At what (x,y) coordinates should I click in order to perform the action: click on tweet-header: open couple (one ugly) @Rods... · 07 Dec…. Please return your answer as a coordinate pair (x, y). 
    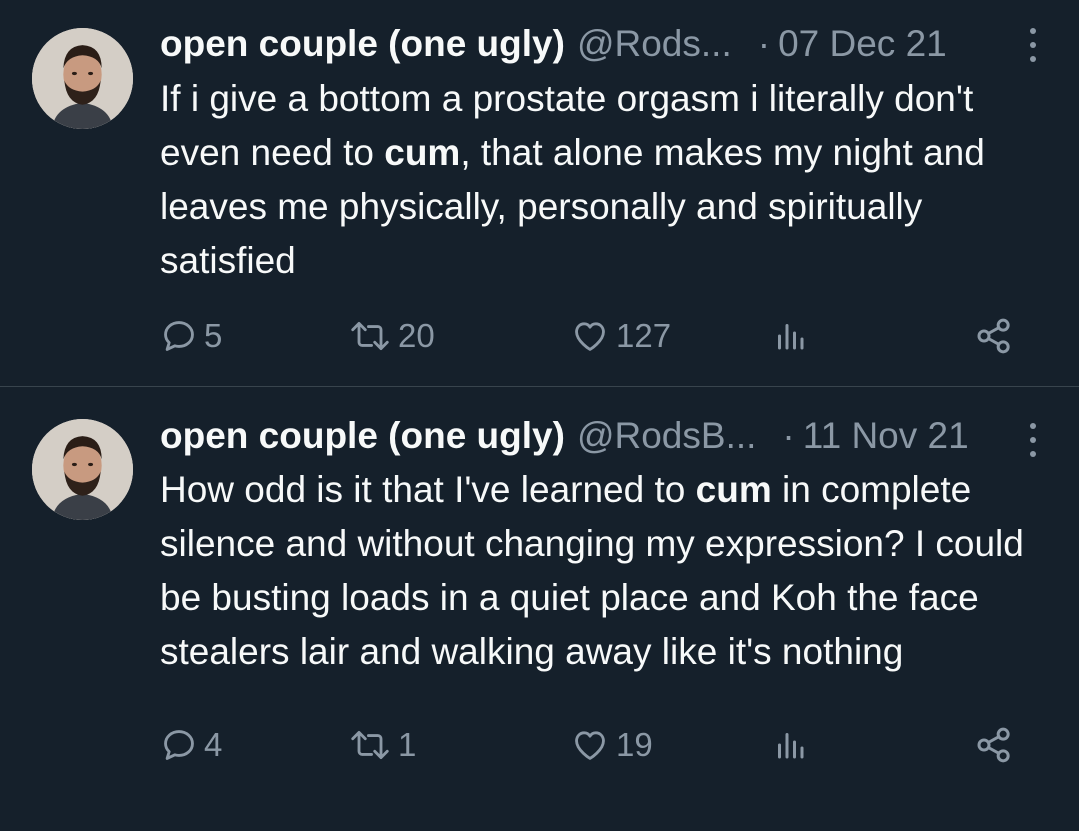
    Looking at the image, I should click on (599, 44).